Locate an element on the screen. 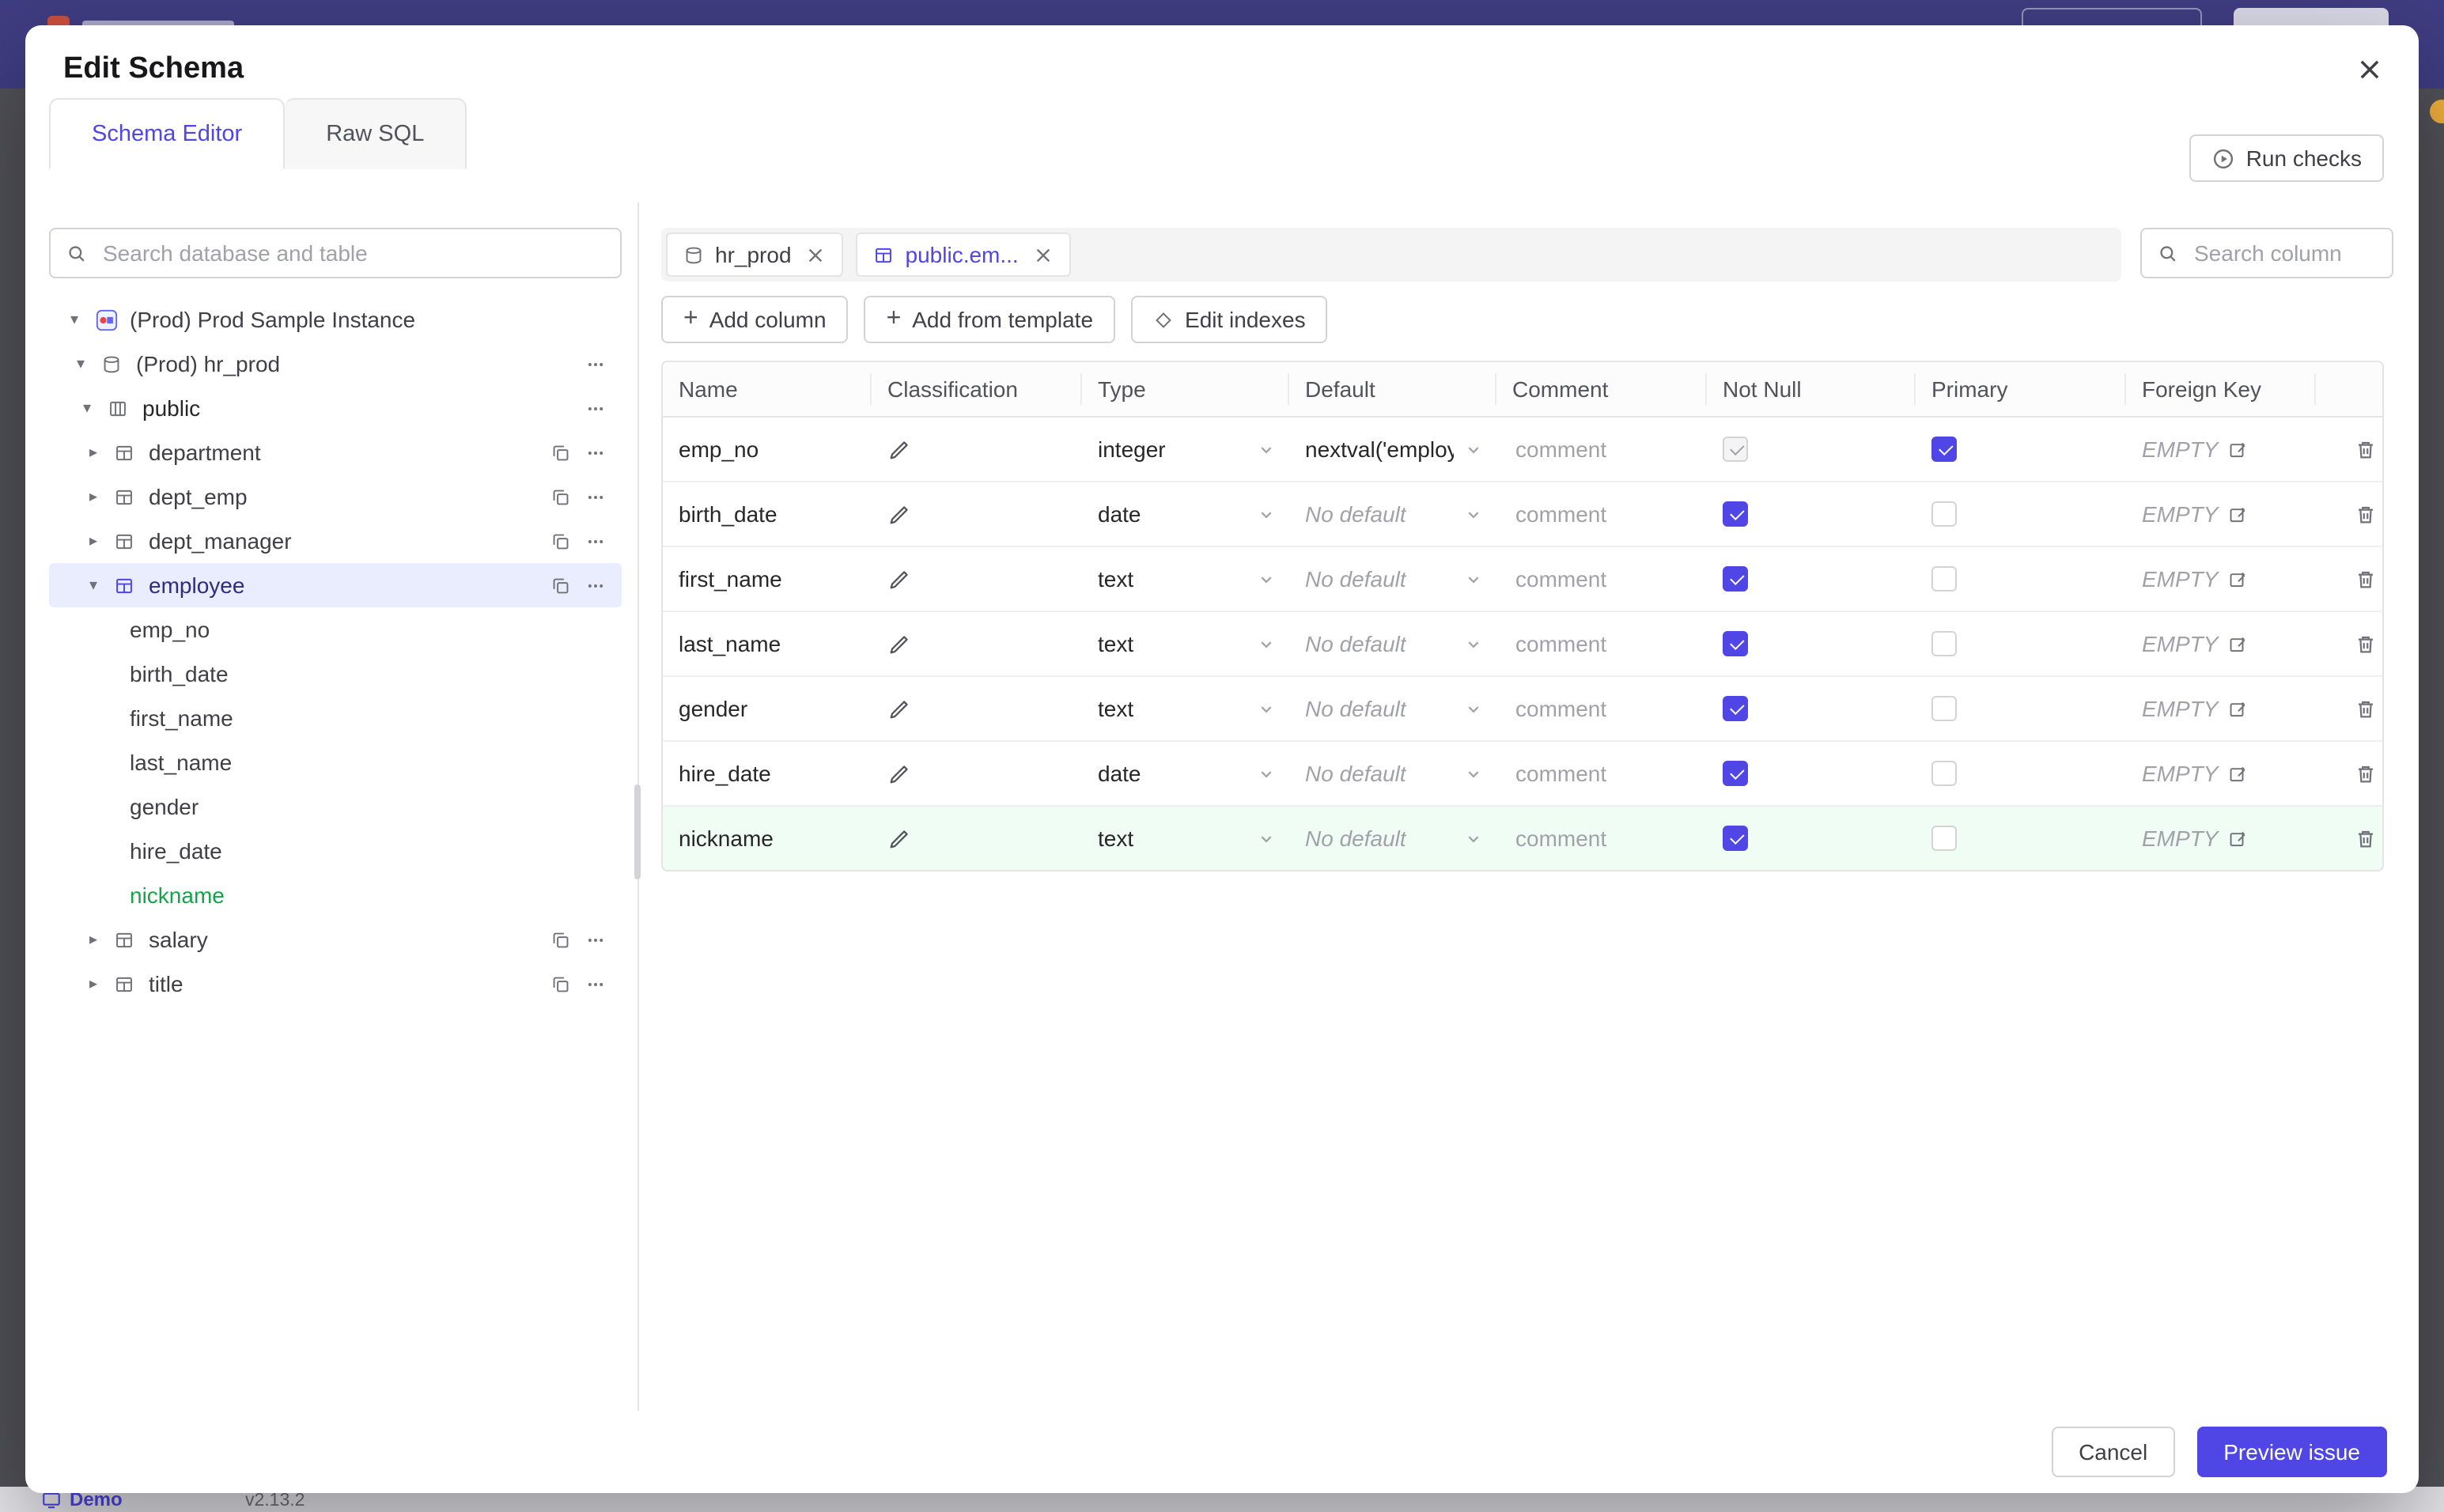 The image size is (2444, 1512). tab-schema-editor: Schema Editor is located at coordinates (167, 133).